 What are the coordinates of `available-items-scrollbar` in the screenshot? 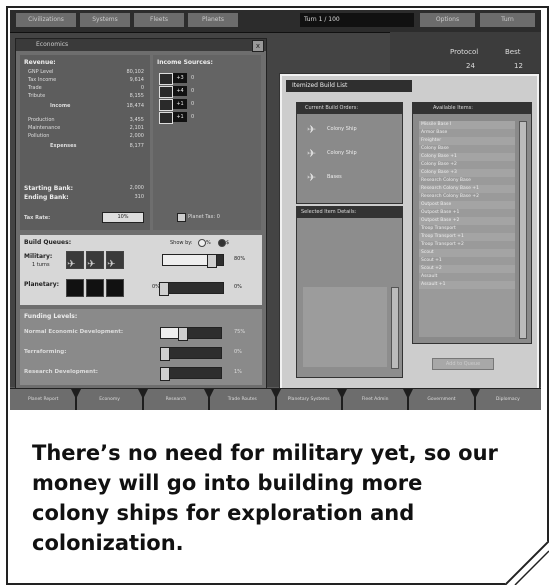 It's located at (523, 230).